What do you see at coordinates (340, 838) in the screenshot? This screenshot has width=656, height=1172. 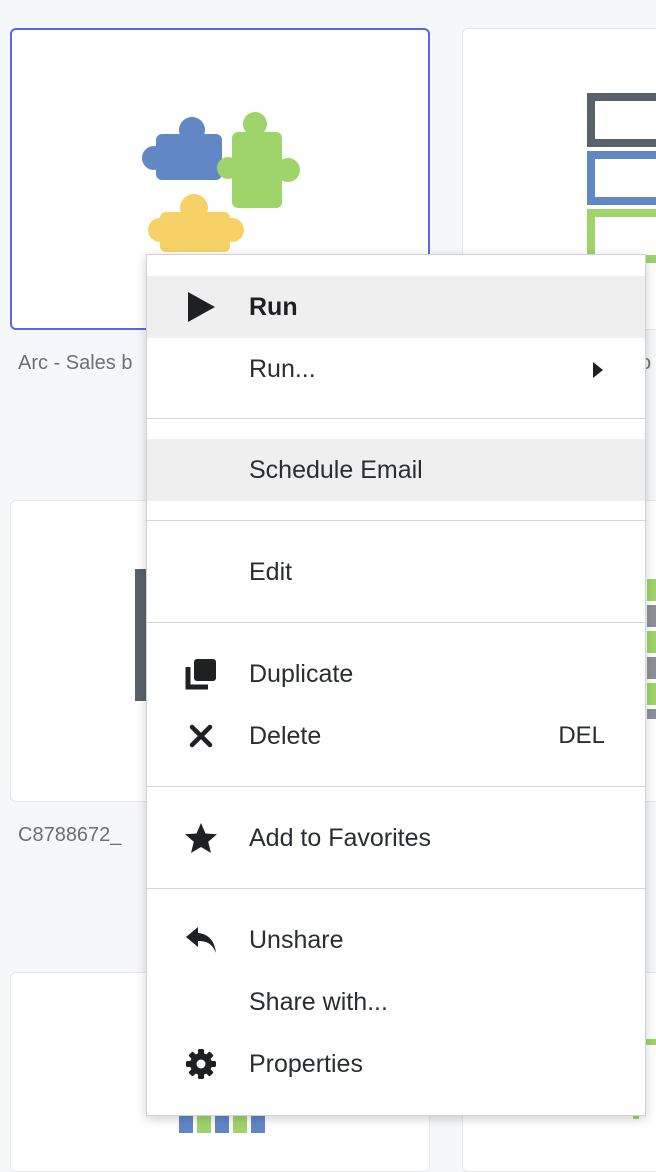 I see `menu-item-add-to-favorites-label: Add to Favorites` at bounding box center [340, 838].